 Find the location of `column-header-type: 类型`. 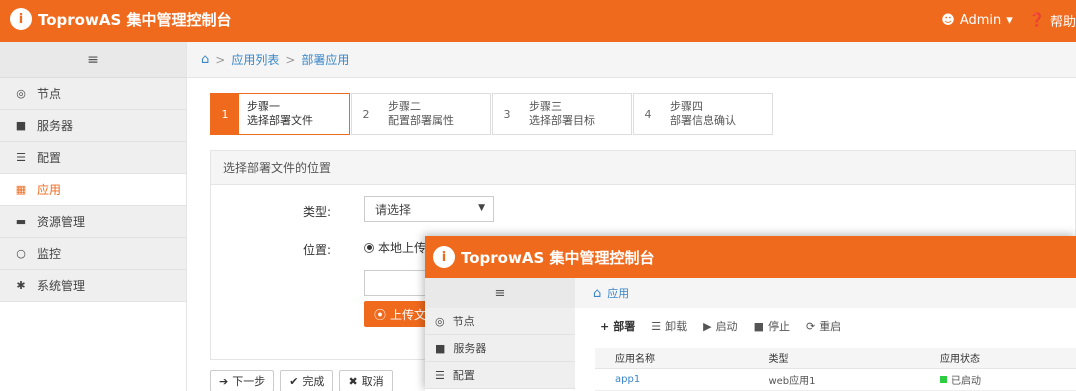

column-header-type: 类型 is located at coordinates (834, 358).